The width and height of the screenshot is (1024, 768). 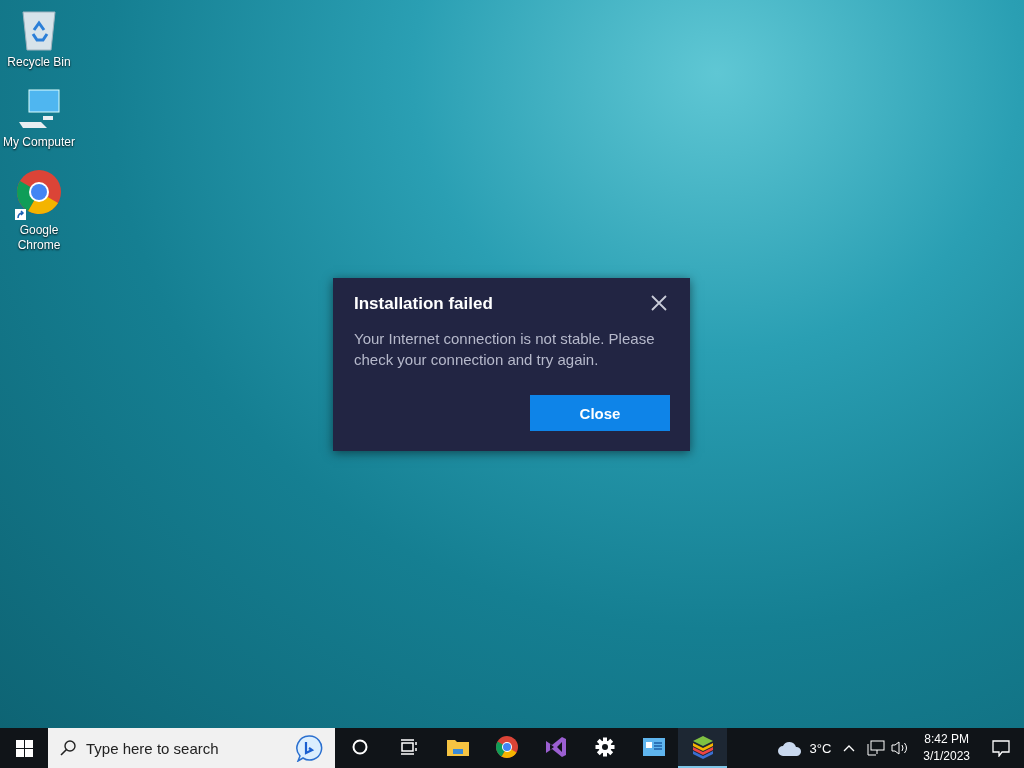 What do you see at coordinates (555, 747) in the screenshot?
I see `ribbon-icon` at bounding box center [555, 747].